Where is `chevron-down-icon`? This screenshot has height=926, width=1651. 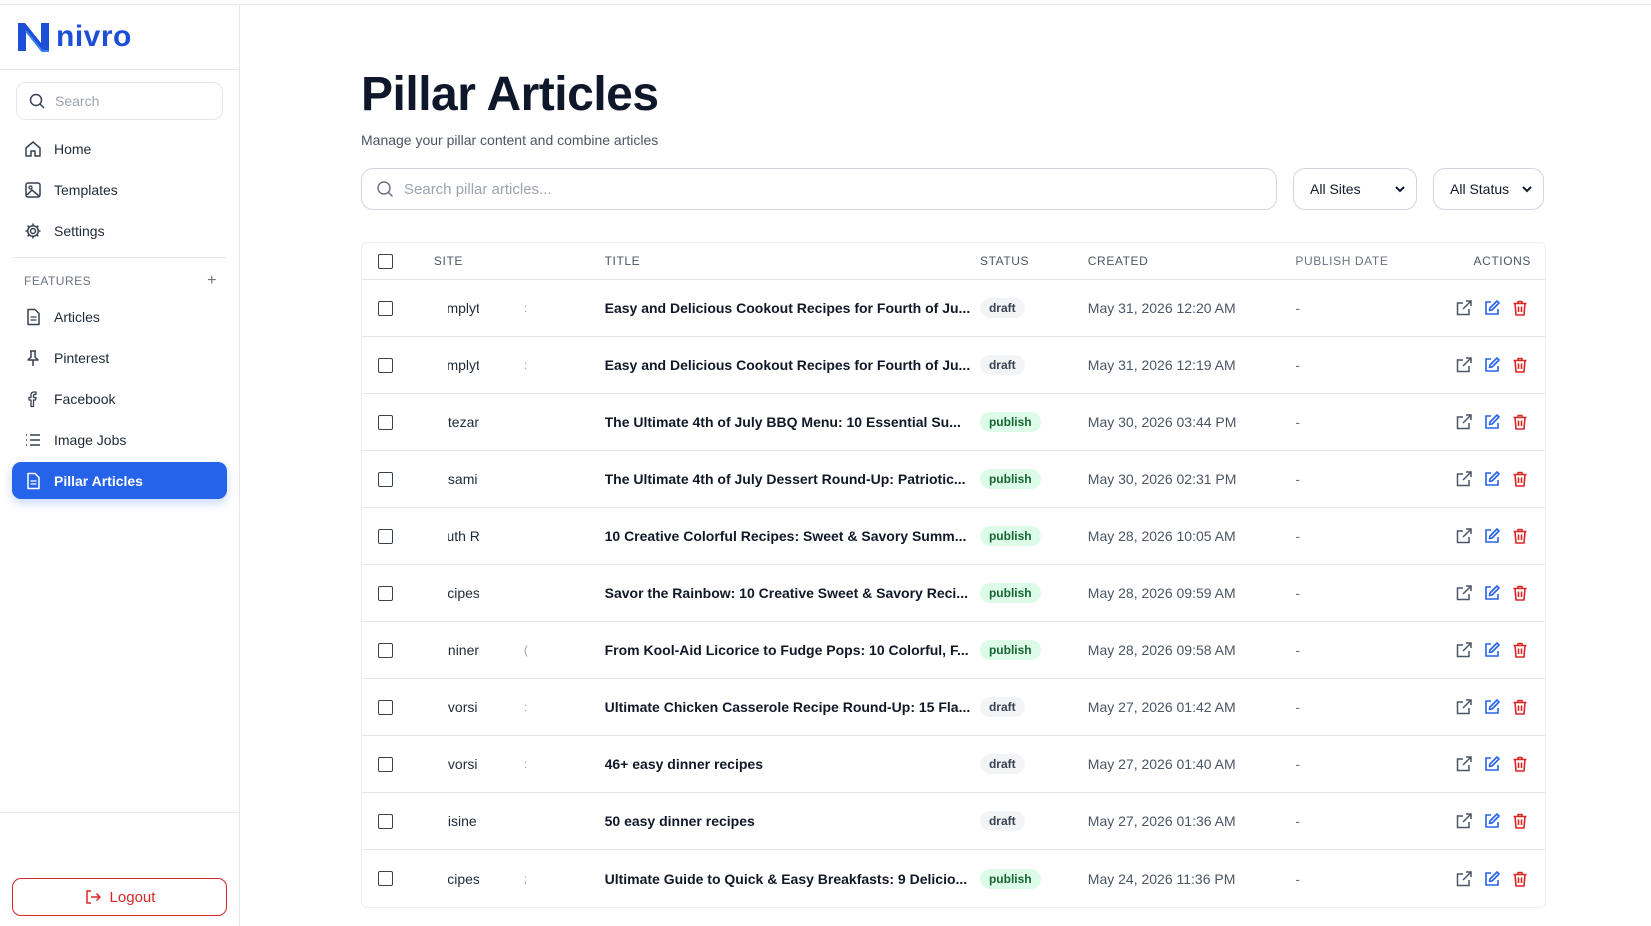
chevron-down-icon is located at coordinates (1527, 189).